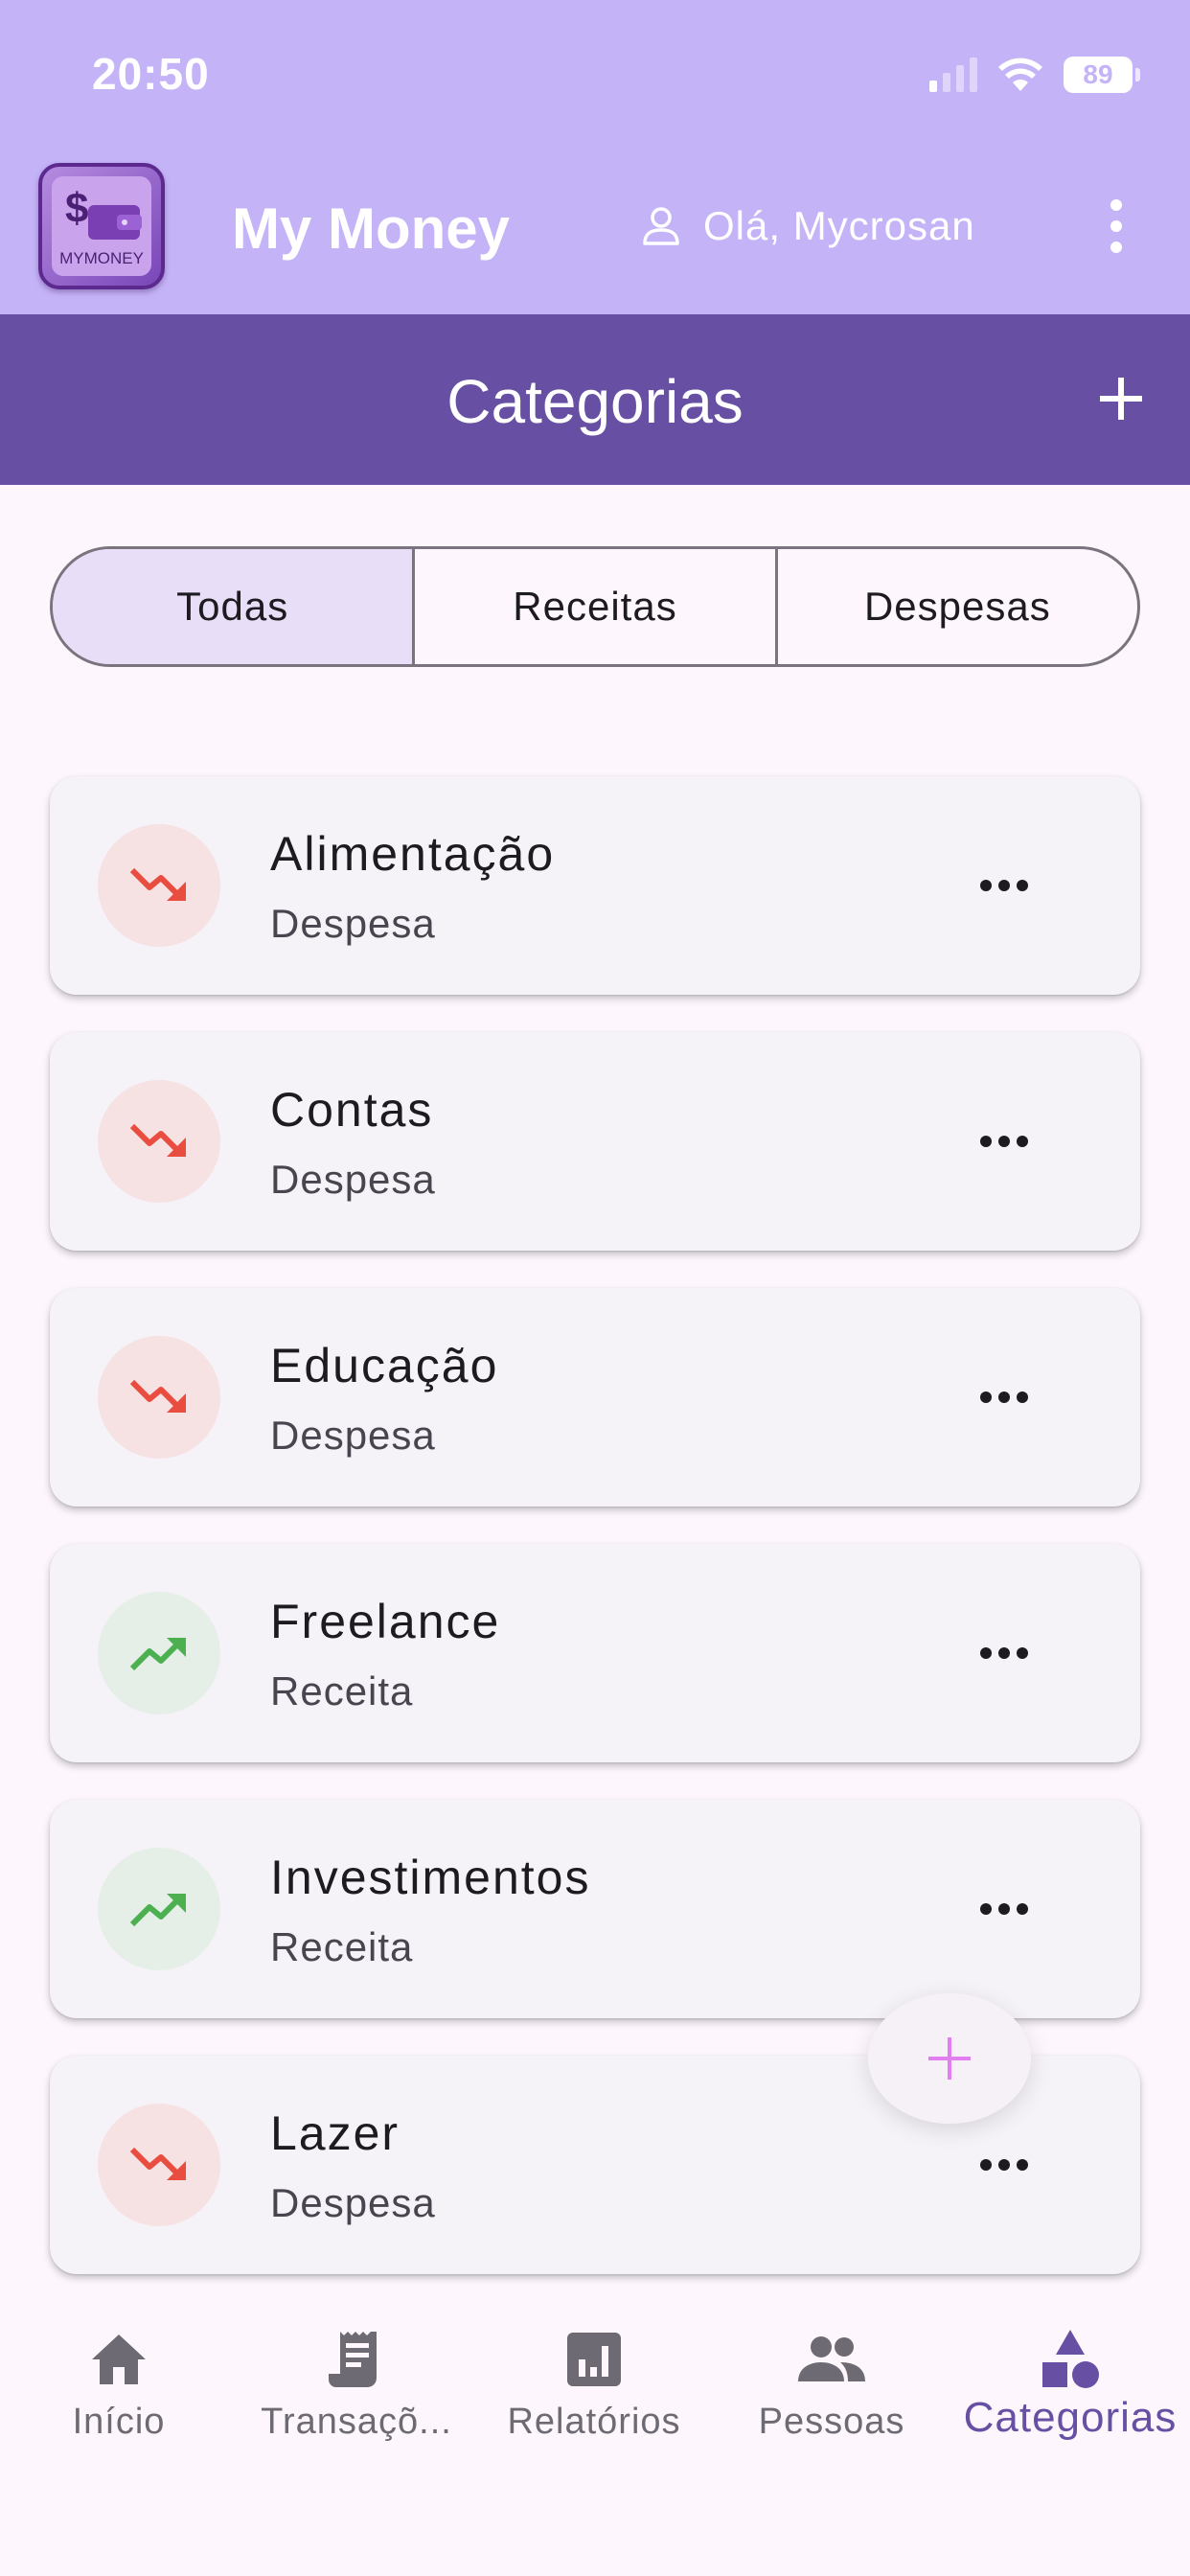  Describe the element at coordinates (385, 1365) in the screenshot. I see `category-name: Educação` at that location.